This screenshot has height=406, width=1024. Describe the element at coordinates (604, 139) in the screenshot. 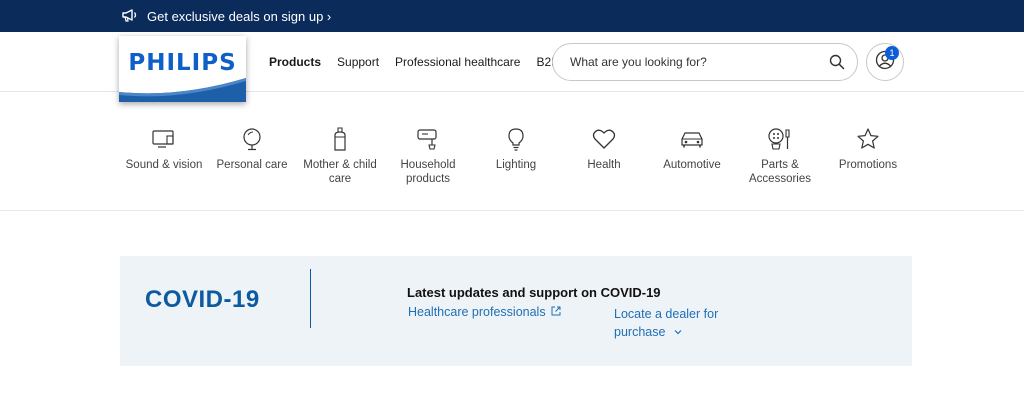

I see `heart-icon` at that location.